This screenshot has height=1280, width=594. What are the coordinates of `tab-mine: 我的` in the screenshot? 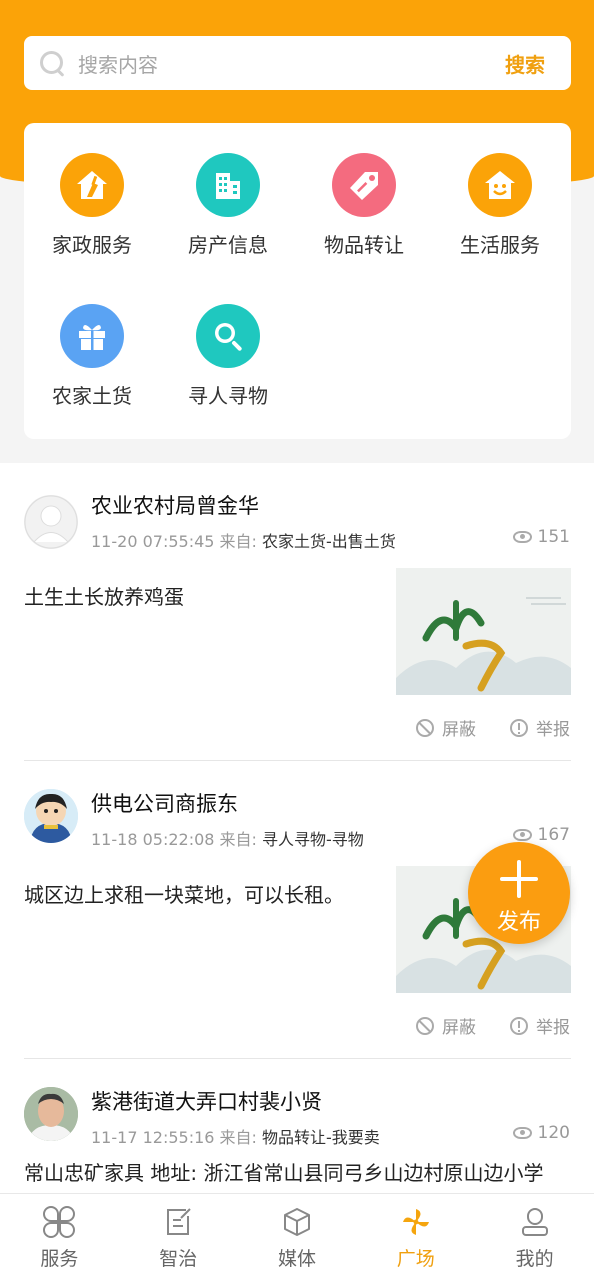 It's located at (534, 1237).